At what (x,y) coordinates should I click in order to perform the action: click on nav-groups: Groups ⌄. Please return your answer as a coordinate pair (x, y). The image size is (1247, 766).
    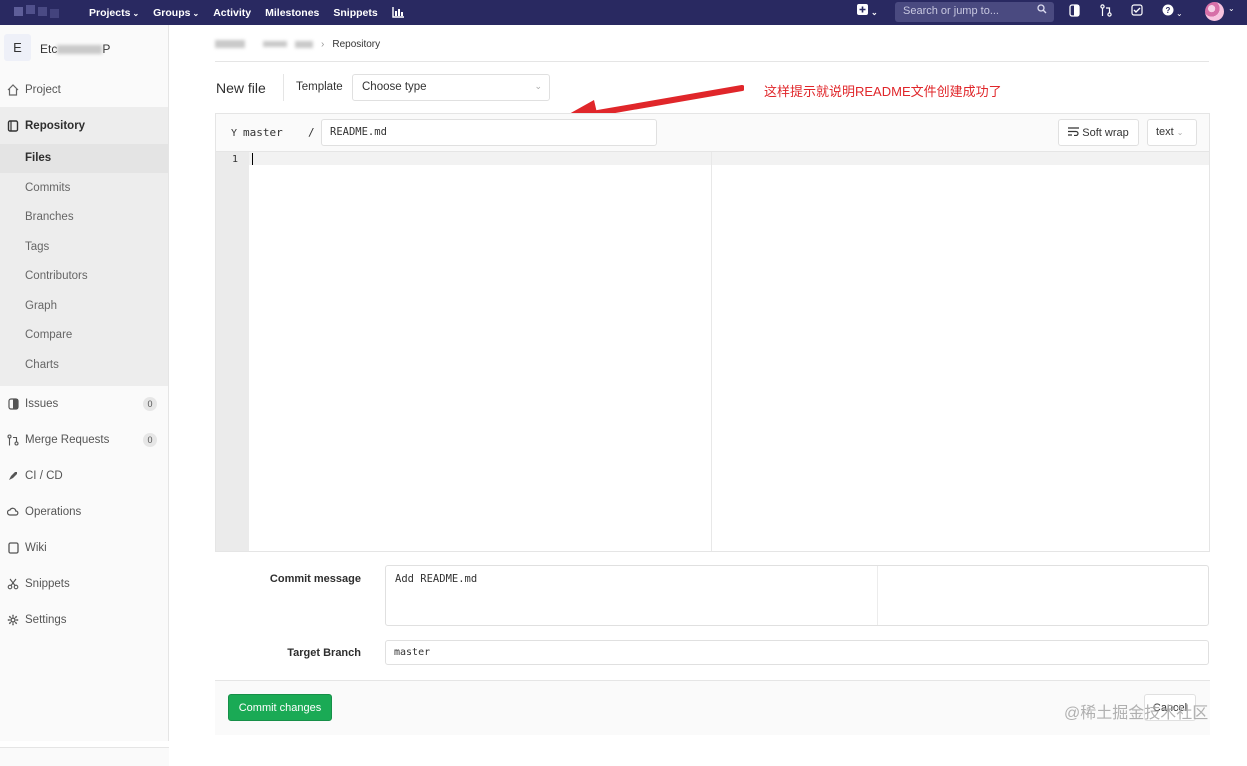
    Looking at the image, I should click on (176, 13).